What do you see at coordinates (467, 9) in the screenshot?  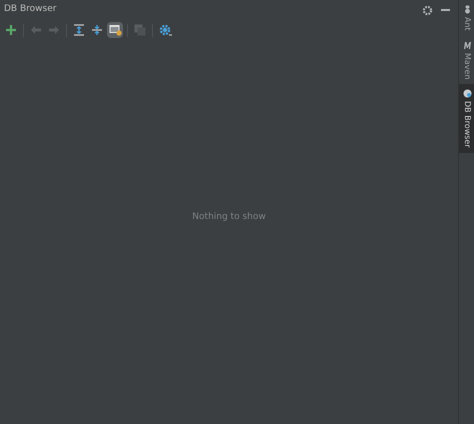 I see `ant-icon` at bounding box center [467, 9].